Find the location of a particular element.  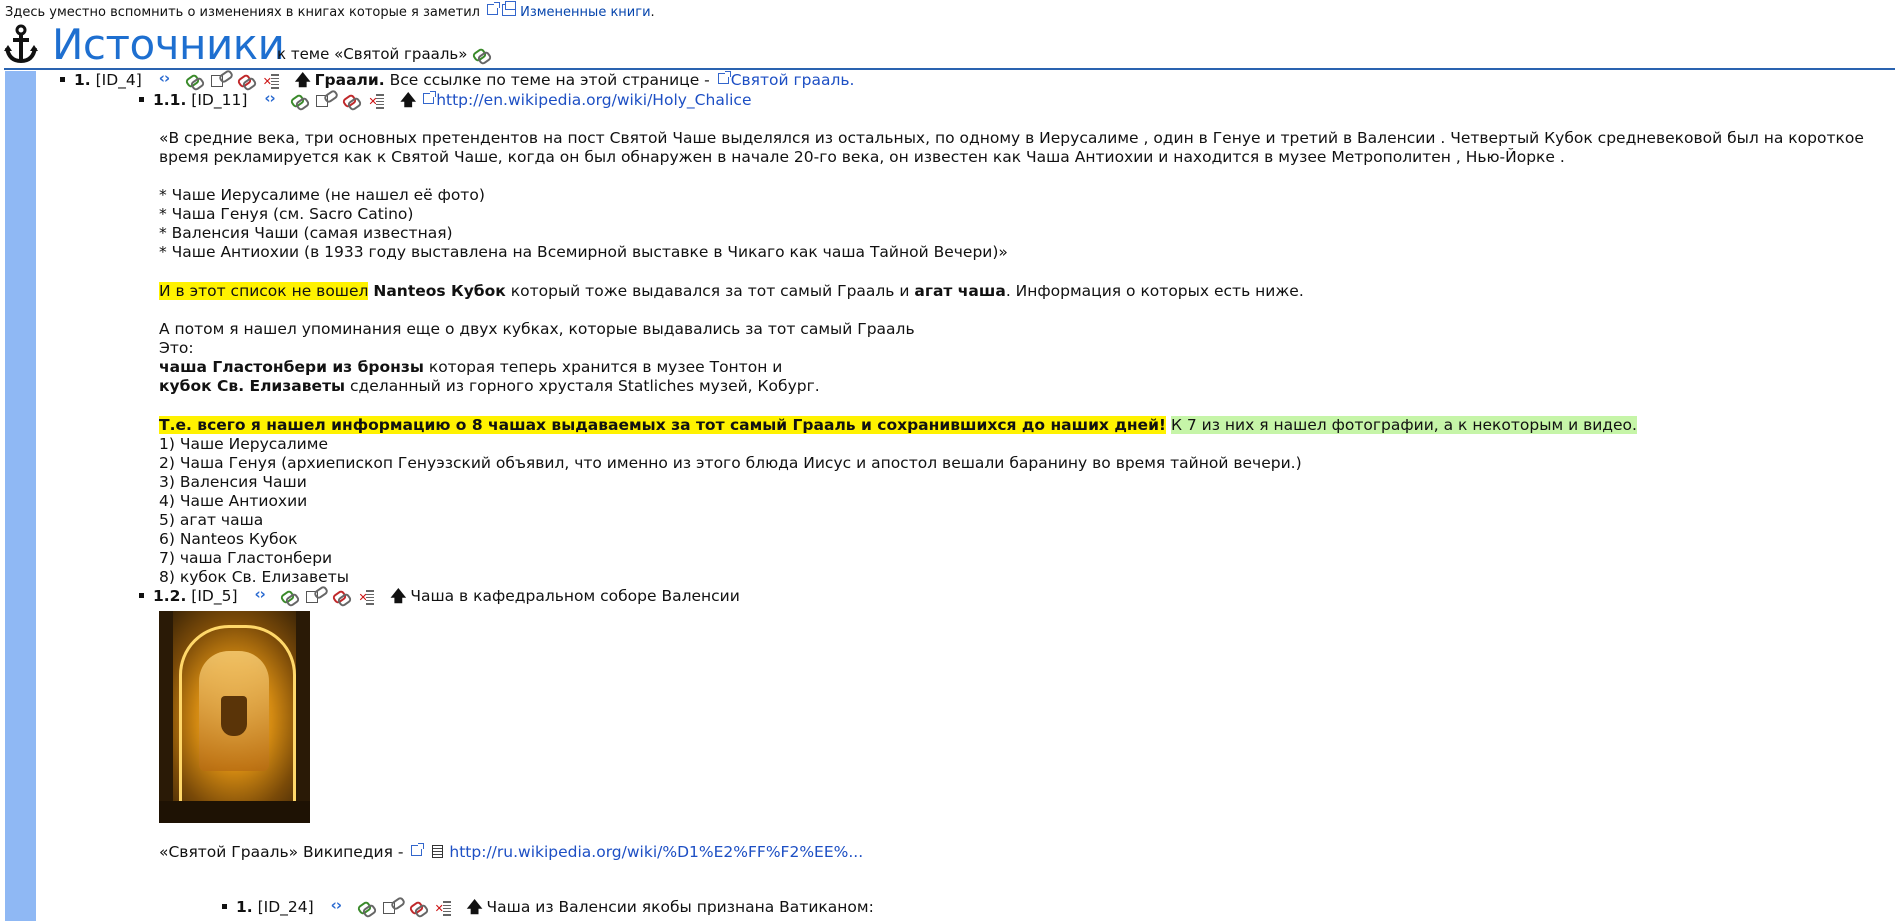

bold-text: кубок Св. Елизаветы is located at coordinates (252, 386).